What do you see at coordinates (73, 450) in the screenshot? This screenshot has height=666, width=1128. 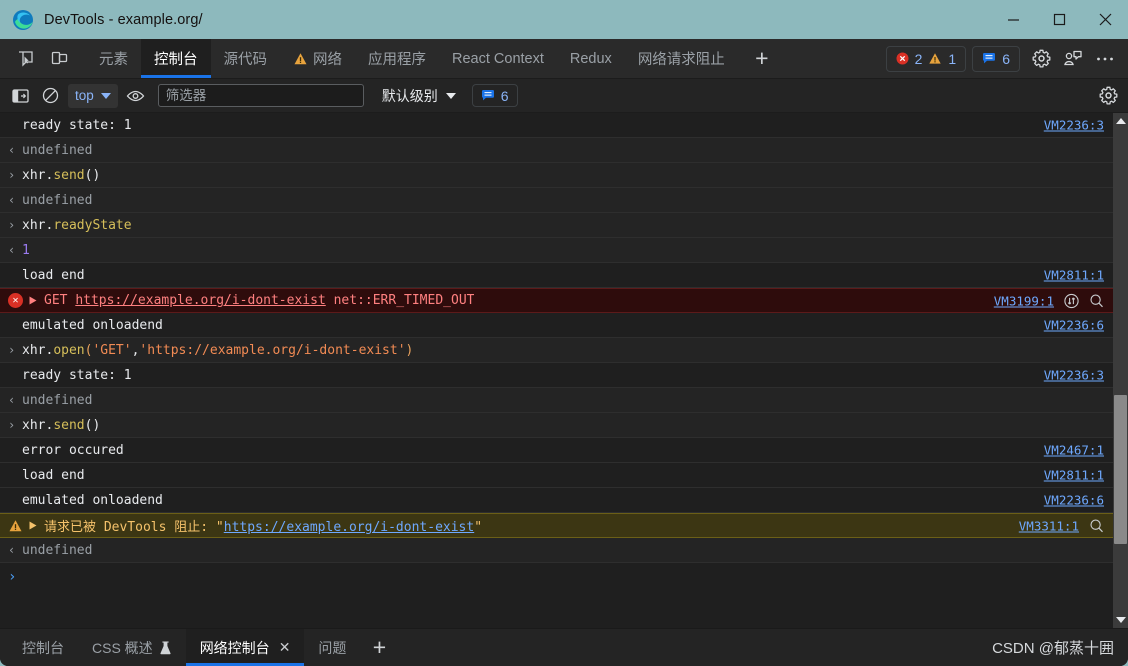 I see `log-text: error occured` at bounding box center [73, 450].